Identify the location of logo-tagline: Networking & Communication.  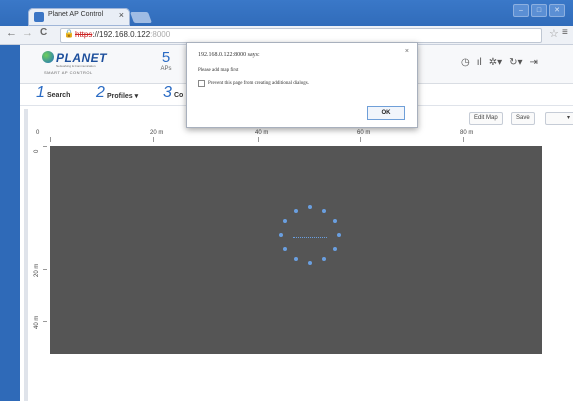
(76, 66).